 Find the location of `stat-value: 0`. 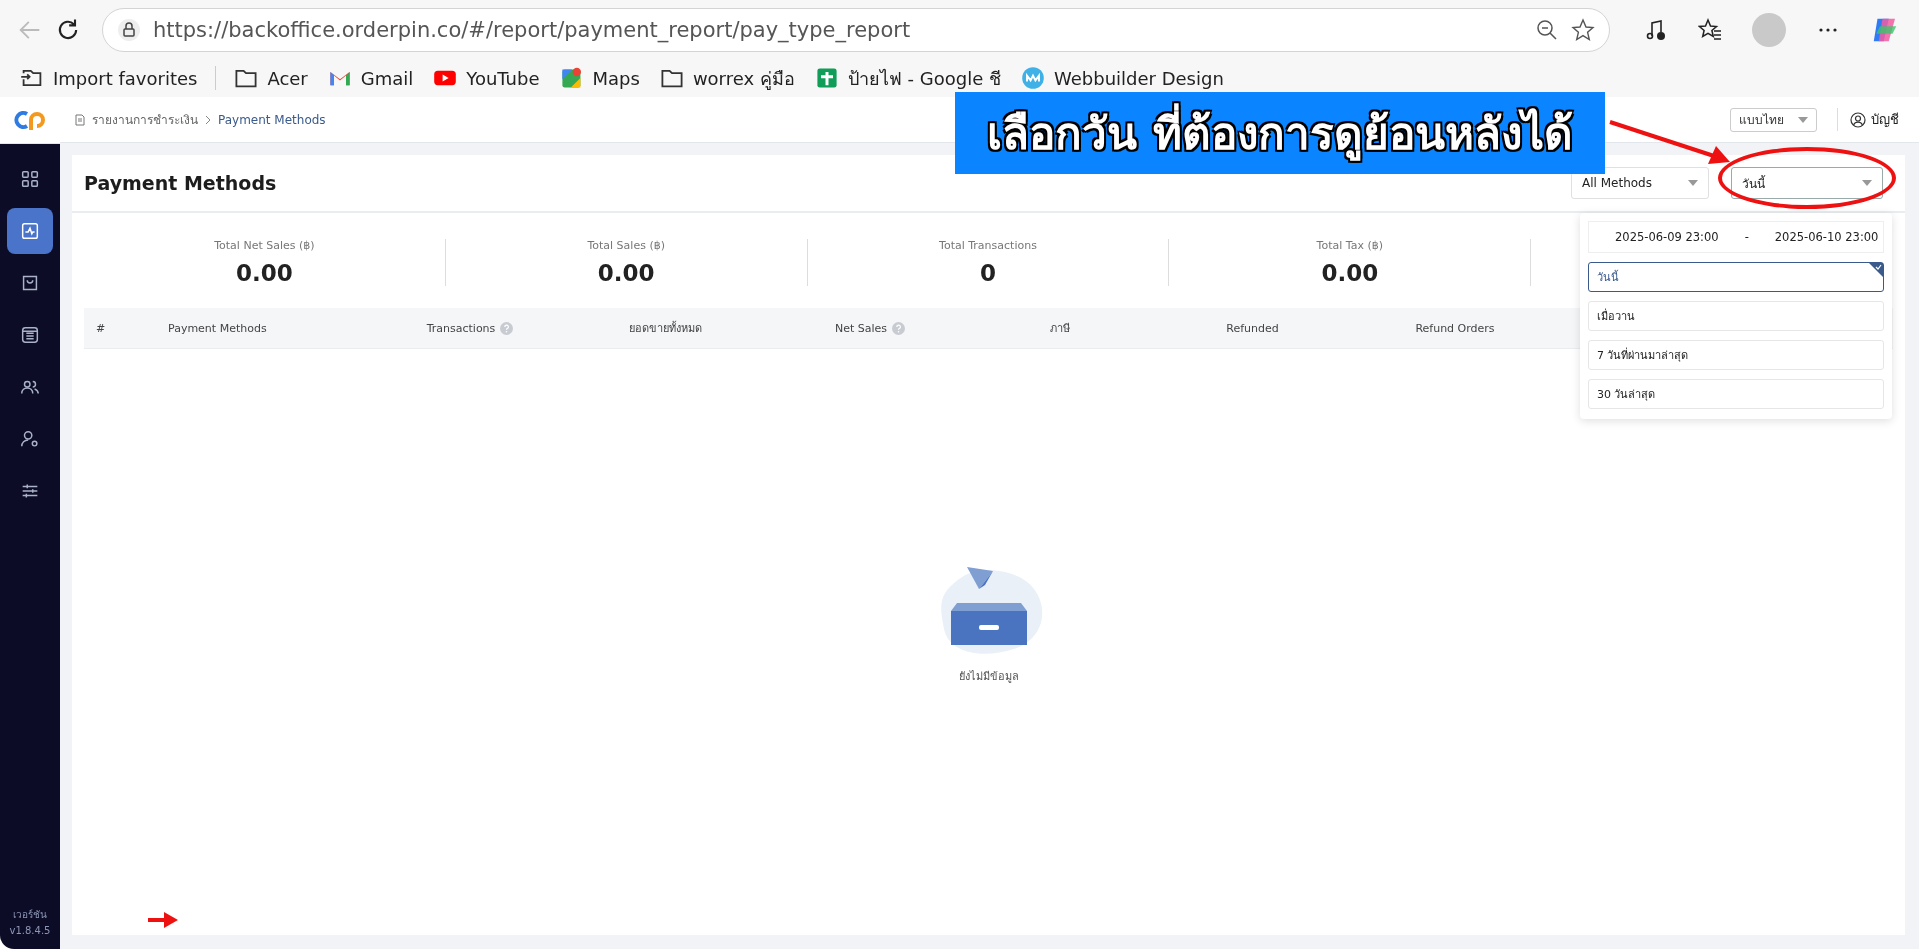

stat-value: 0 is located at coordinates (988, 273).